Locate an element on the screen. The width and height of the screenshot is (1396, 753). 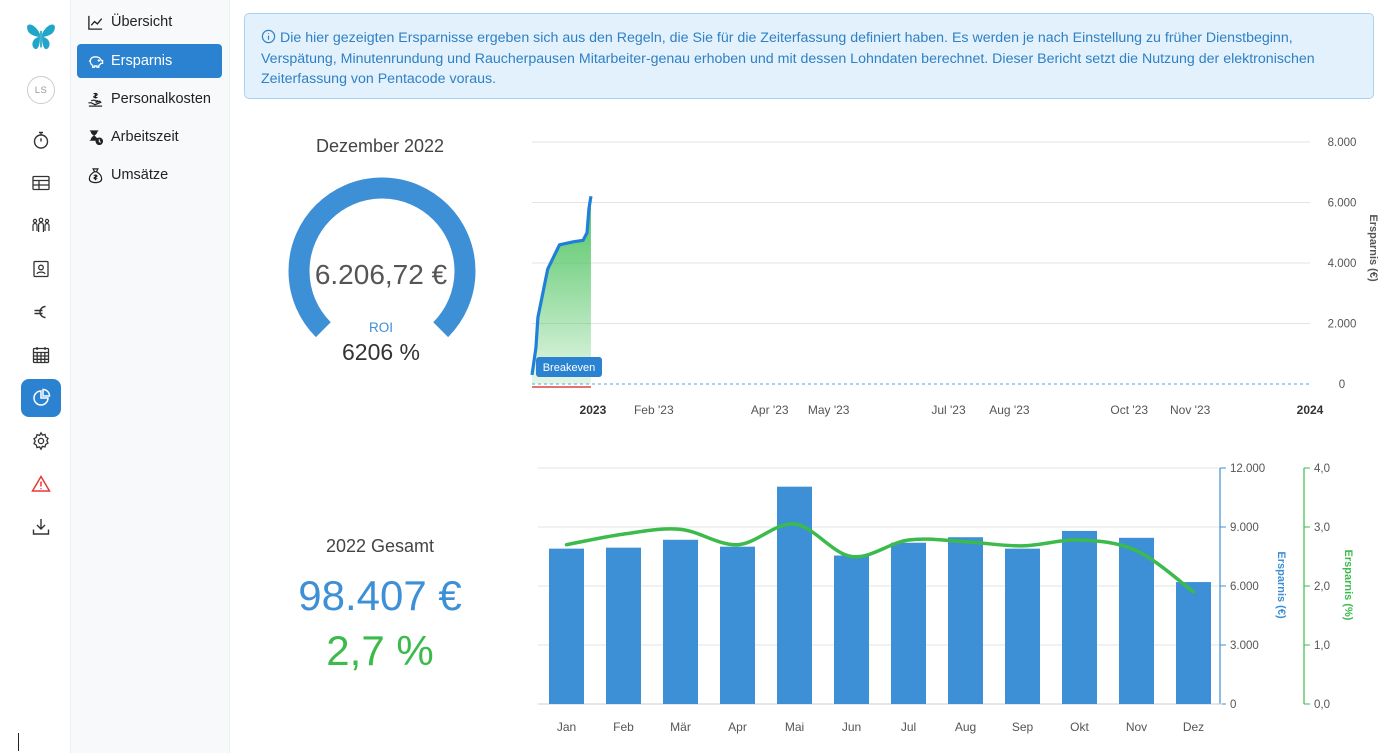
x-tick-label: Jun is located at coordinates (851, 727).